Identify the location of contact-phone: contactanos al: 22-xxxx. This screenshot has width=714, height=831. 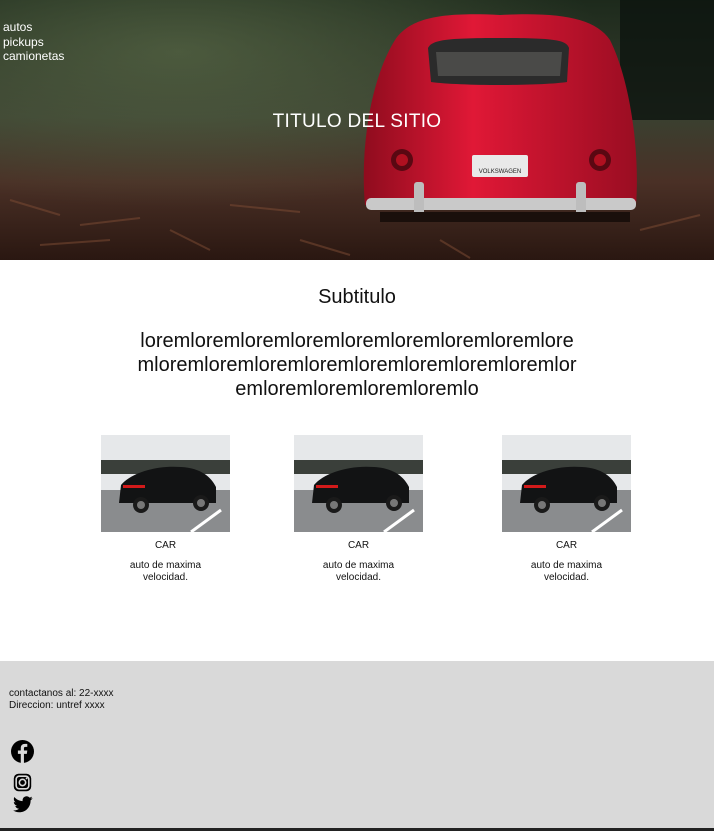
(61, 693).